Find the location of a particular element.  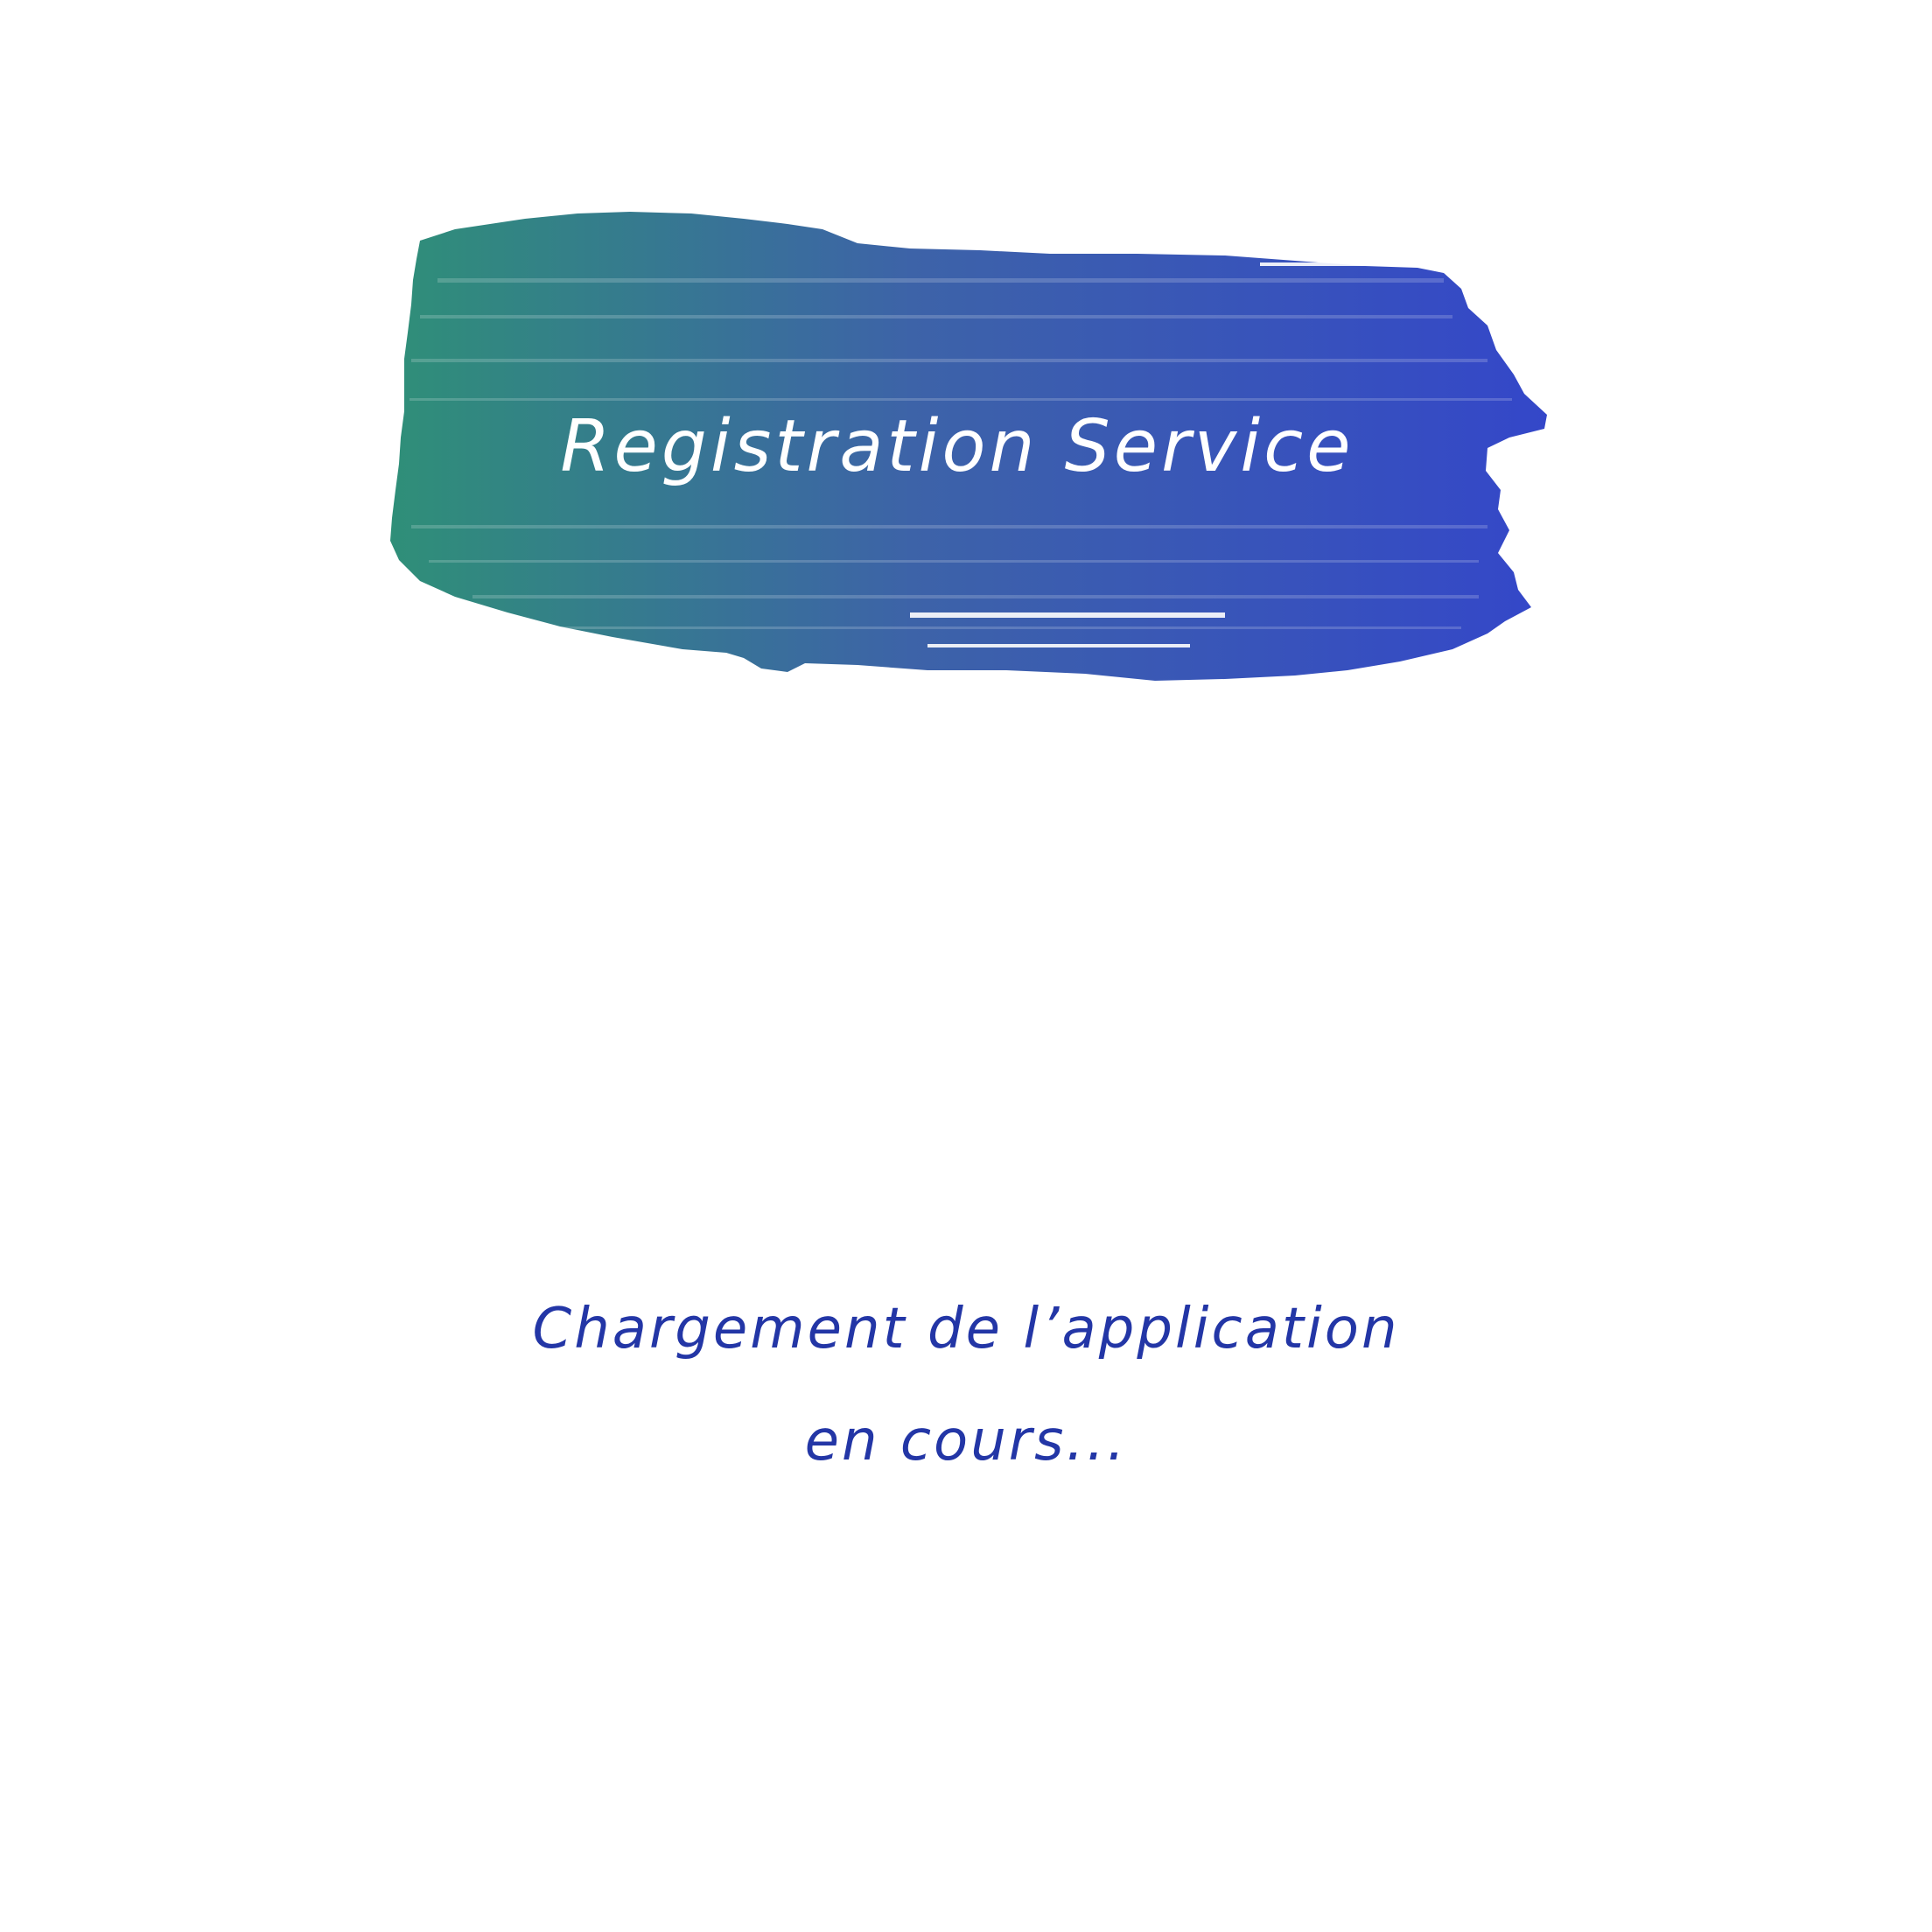

paint-brush-stroke-icon is located at coordinates (968, 446).